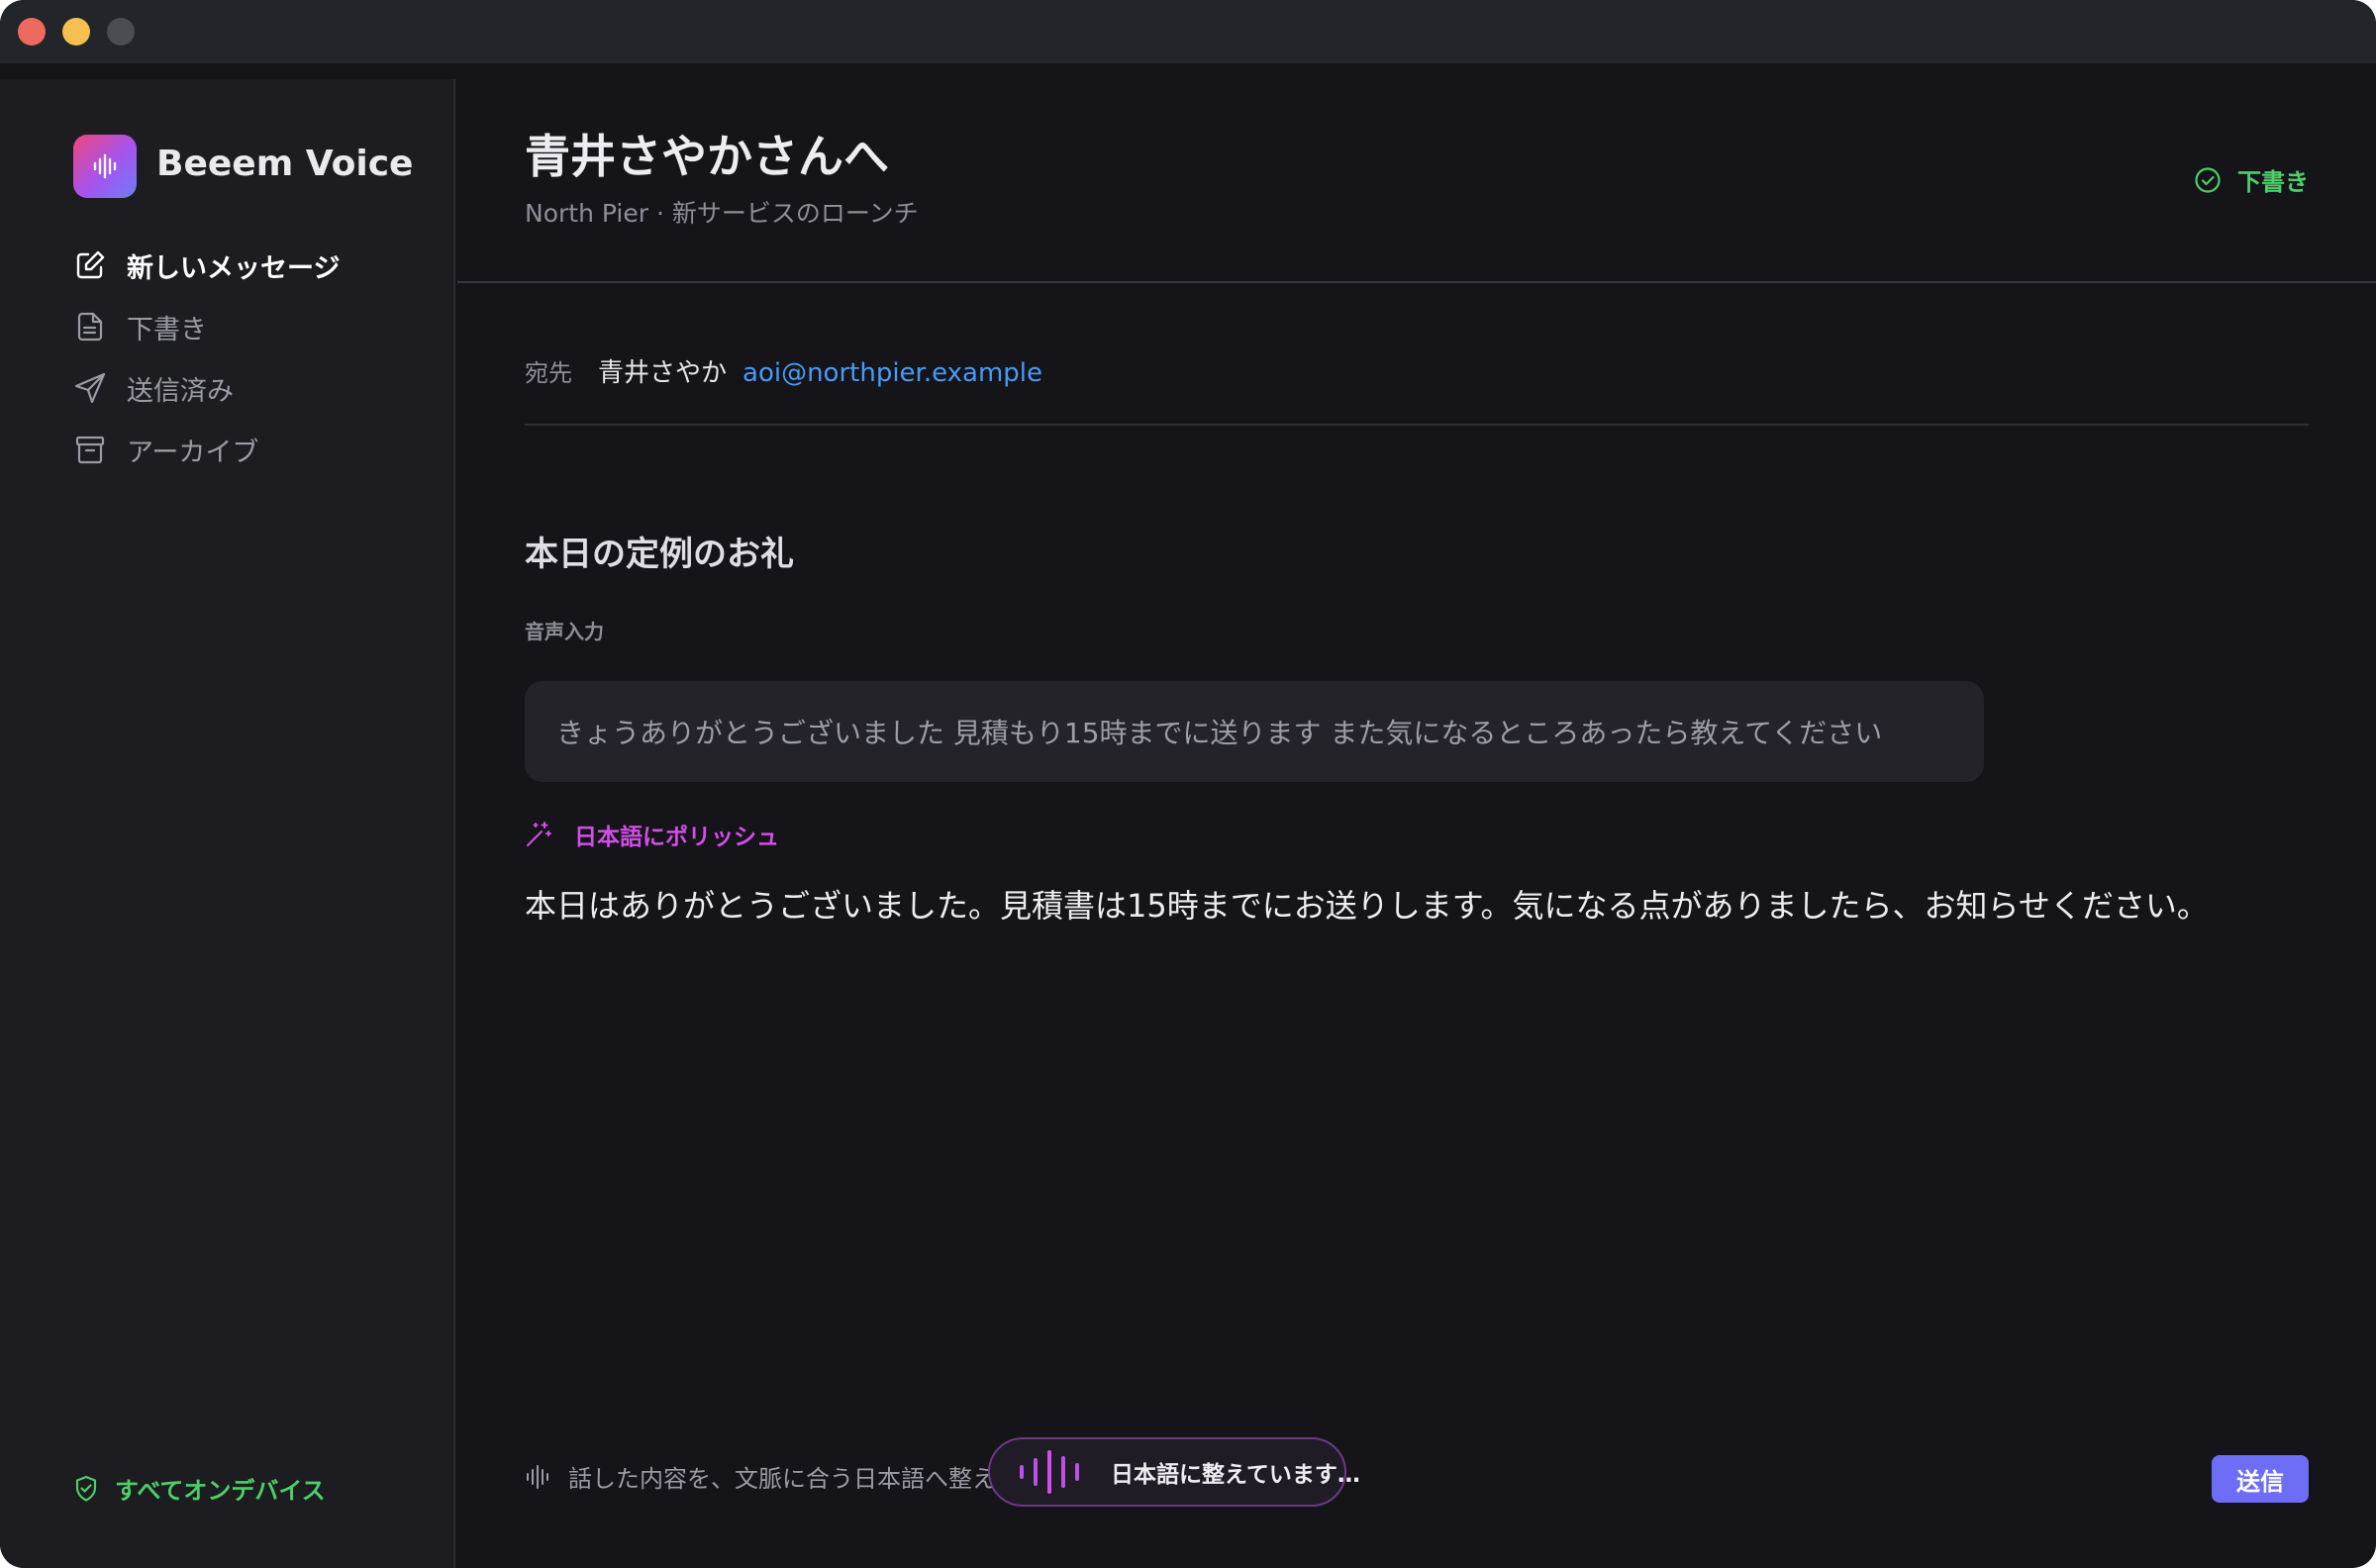  Describe the element at coordinates (892, 373) in the screenshot. I see `recipient-email-link: aoi@northpier.example` at that location.